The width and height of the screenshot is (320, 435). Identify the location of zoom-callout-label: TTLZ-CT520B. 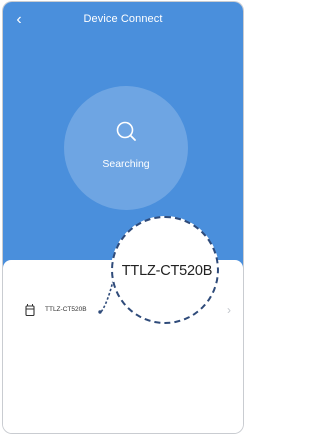
(167, 271).